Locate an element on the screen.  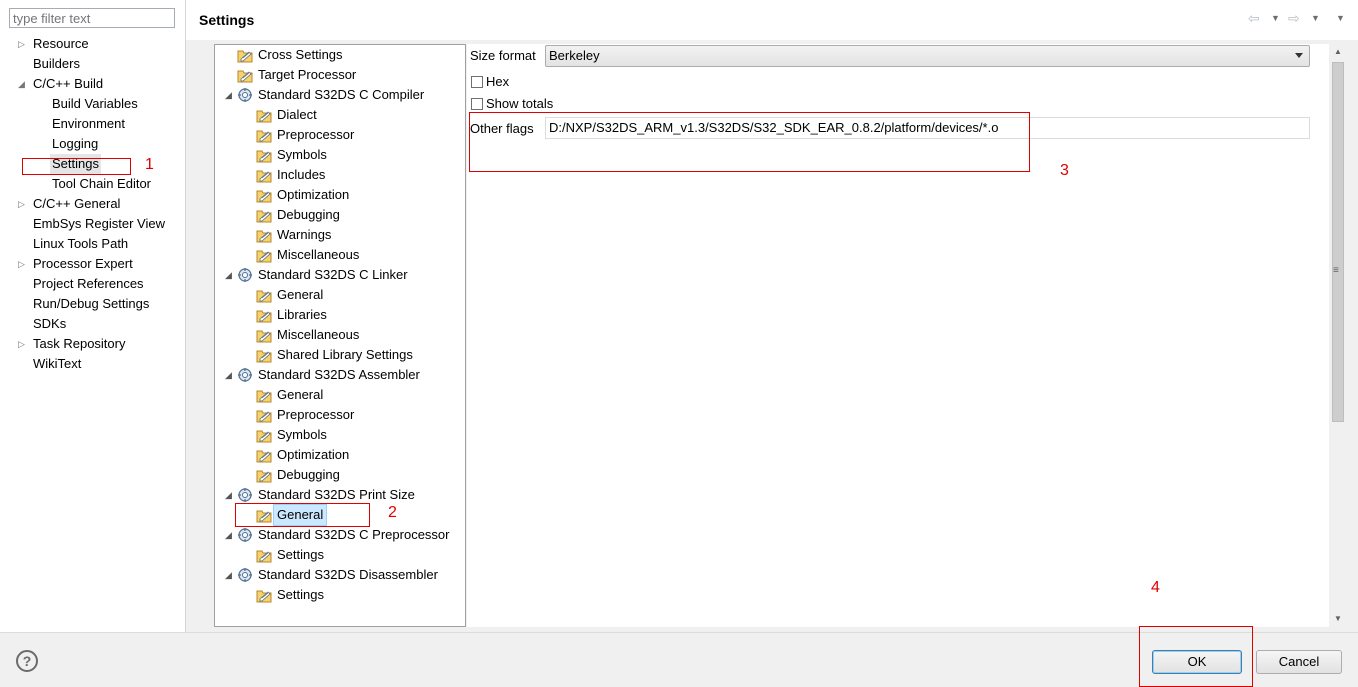
back-dropdown-icon: ▼ is located at coordinates (1275, 18).